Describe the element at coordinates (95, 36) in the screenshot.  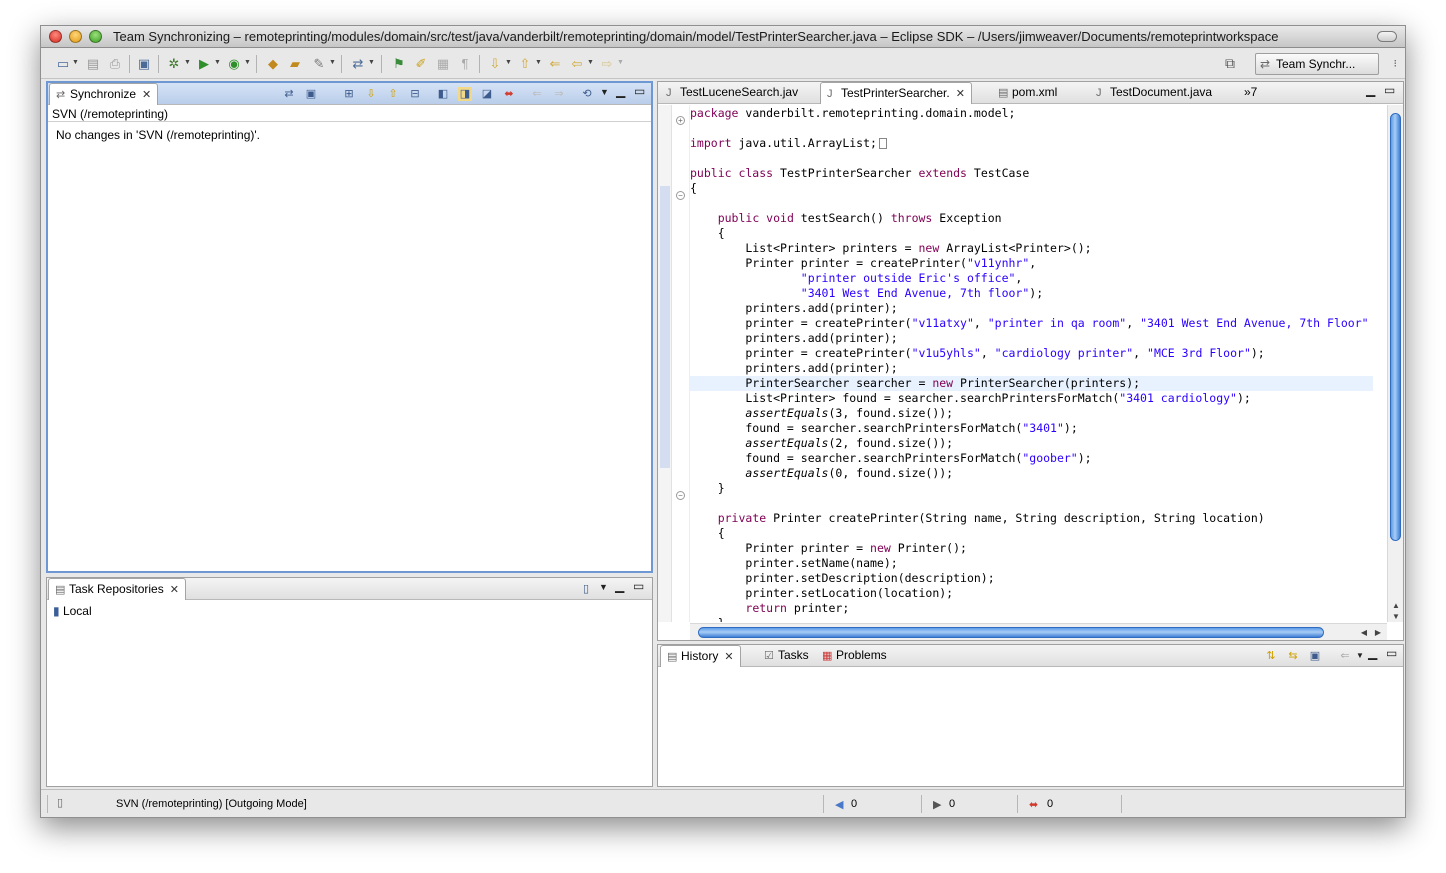
I see `zoom-window-button` at that location.